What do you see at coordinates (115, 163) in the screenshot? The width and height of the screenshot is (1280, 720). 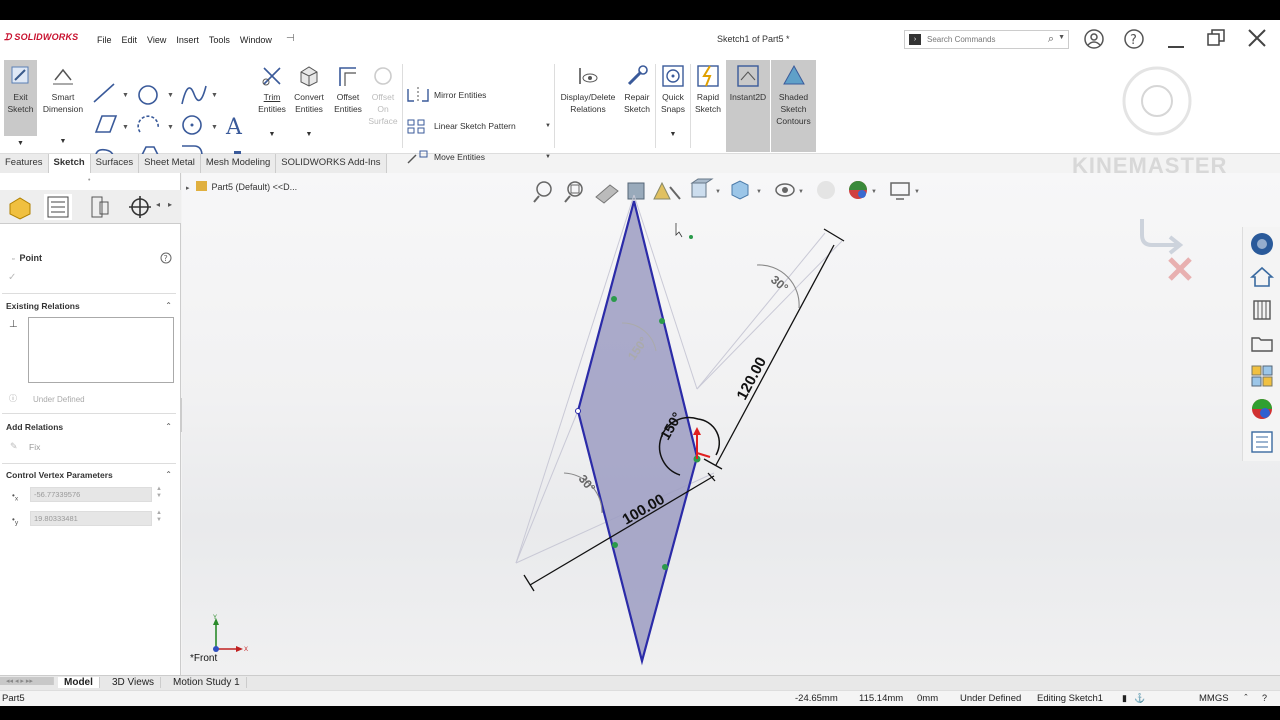 I see `tab-surfaces: Surfaces` at bounding box center [115, 163].